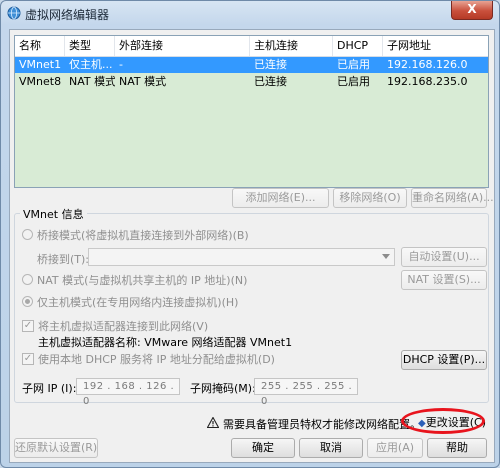  Describe the element at coordinates (427, 81) in the screenshot. I see `row-subnet-cell: 192.168.235.0` at that location.